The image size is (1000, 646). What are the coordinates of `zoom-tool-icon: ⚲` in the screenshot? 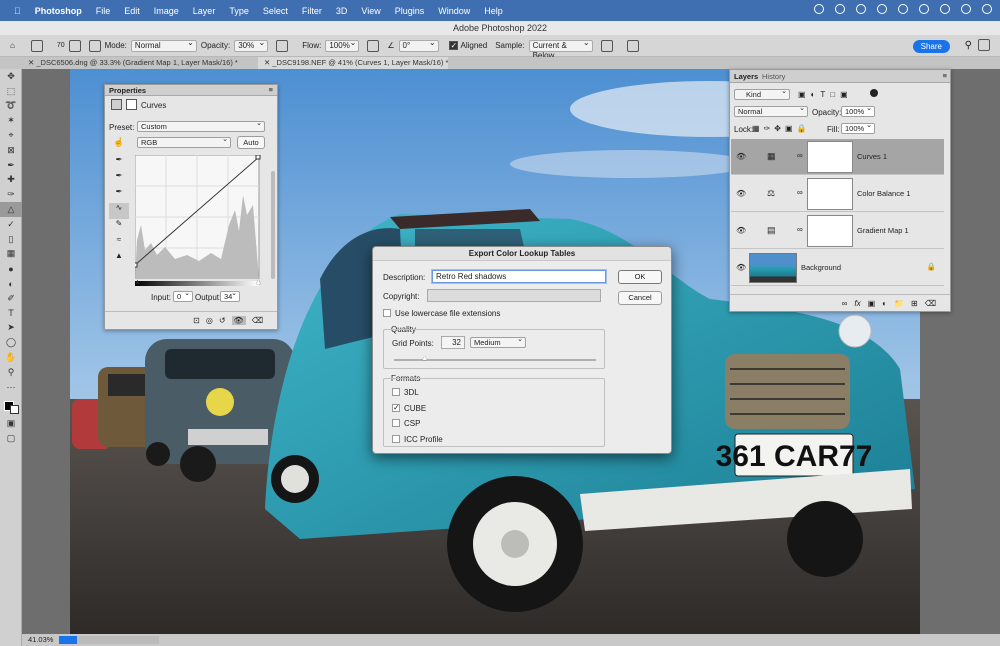 It's located at (11, 372).